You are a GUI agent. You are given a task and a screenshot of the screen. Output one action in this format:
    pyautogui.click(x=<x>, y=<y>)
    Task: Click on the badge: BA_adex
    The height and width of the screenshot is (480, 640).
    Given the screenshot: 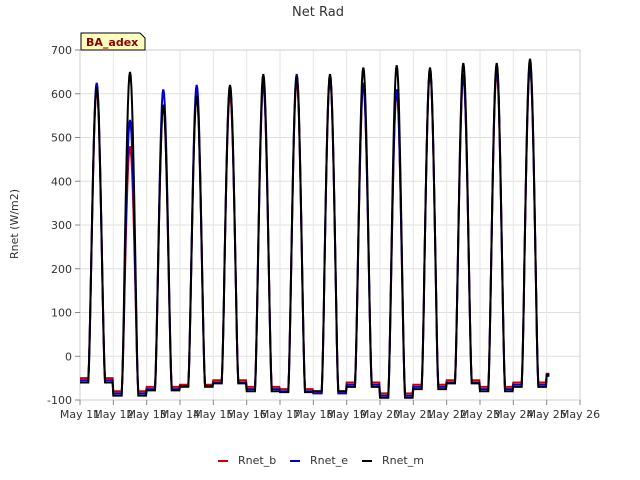 What is the action you would take?
    pyautogui.click(x=113, y=41)
    